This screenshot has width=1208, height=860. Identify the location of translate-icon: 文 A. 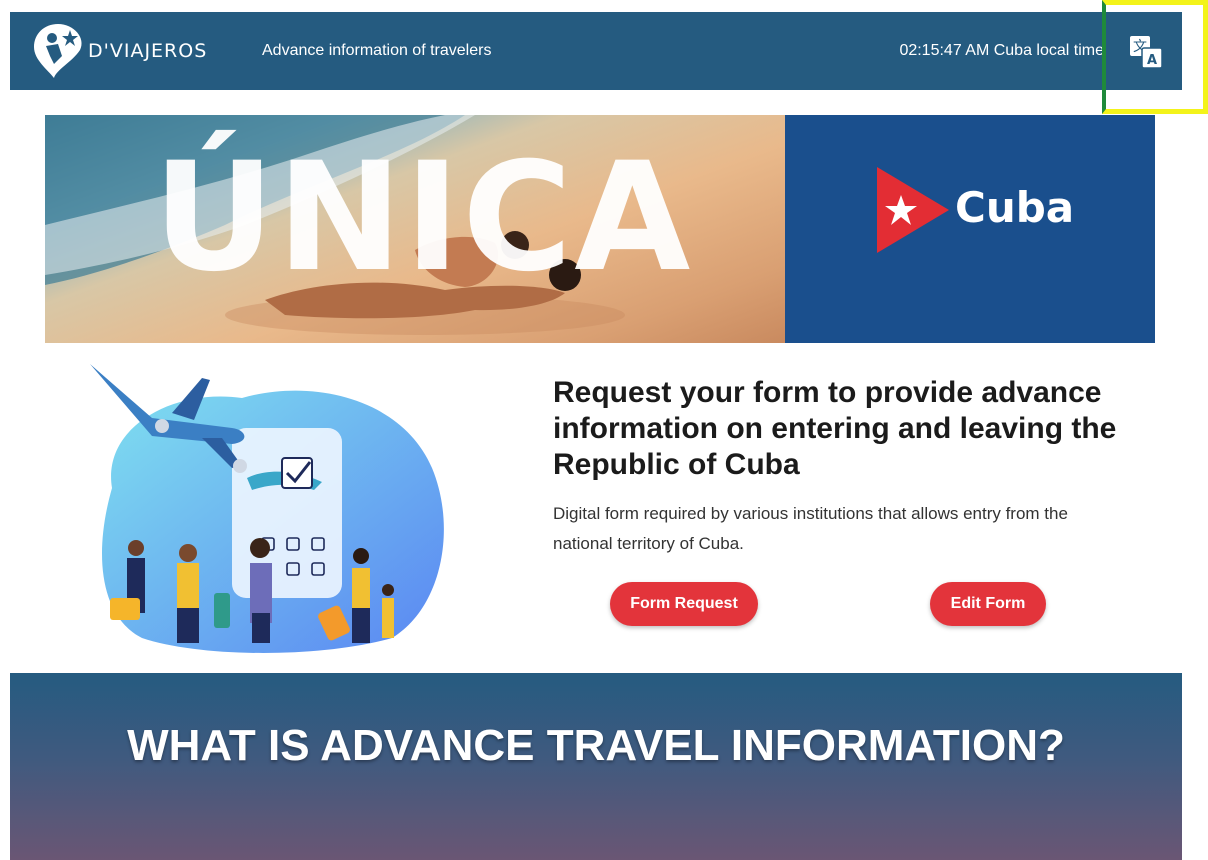
(1146, 52).